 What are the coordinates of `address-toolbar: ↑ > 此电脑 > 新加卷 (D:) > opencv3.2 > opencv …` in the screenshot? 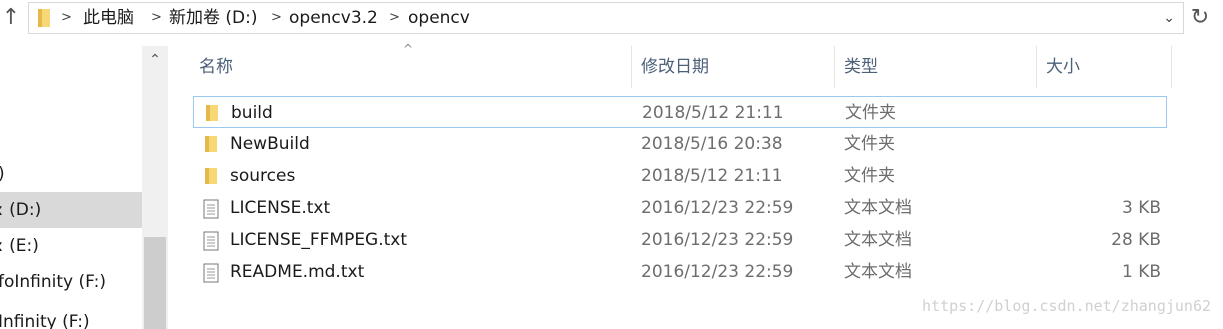 It's located at (611, 19).